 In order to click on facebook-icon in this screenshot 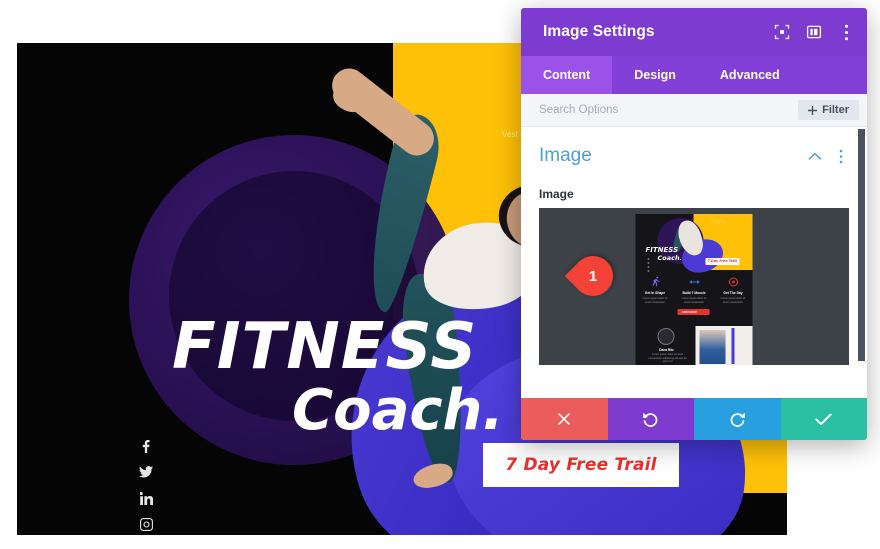, I will do `click(146, 446)`.